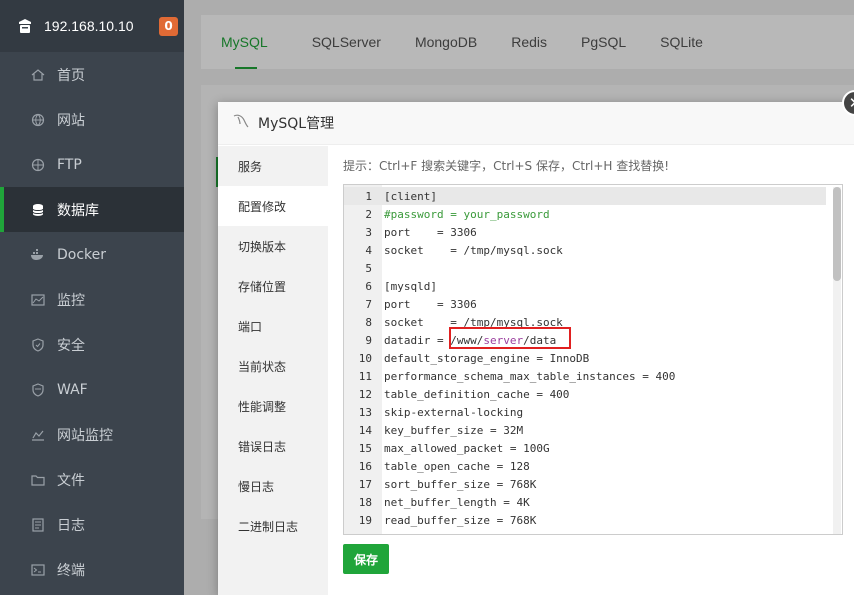 Image resolution: width=854 pixels, height=595 pixels. What do you see at coordinates (467, 214) in the screenshot?
I see `line-code: #password = your_password` at bounding box center [467, 214].